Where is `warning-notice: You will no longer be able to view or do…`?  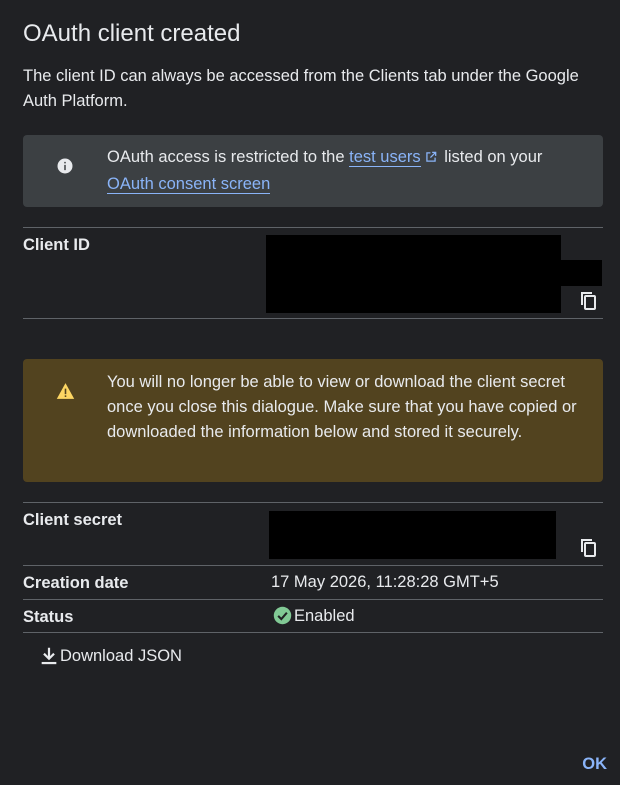 warning-notice: You will no longer be able to view or do… is located at coordinates (313, 420).